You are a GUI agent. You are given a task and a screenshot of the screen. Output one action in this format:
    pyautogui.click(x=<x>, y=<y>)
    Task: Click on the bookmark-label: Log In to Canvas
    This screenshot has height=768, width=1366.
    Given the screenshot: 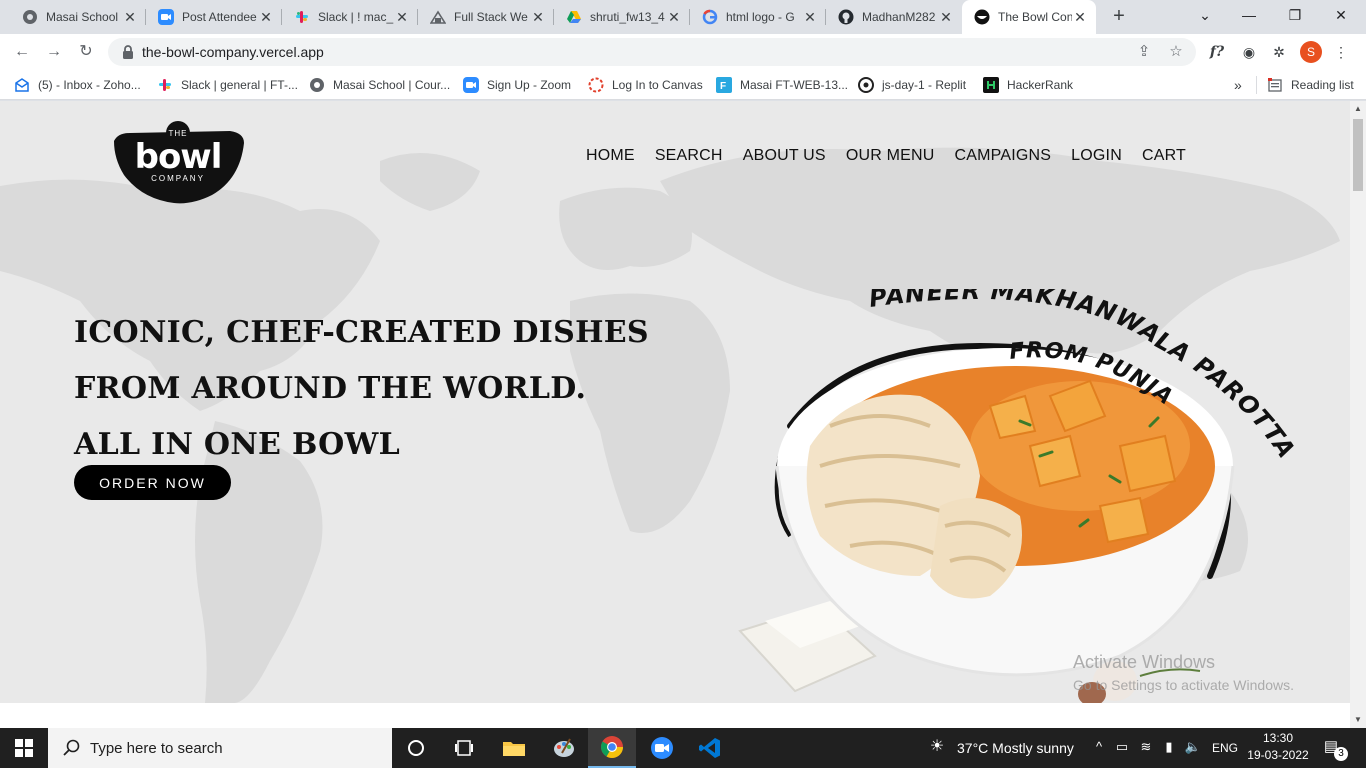 What is the action you would take?
    pyautogui.click(x=657, y=85)
    